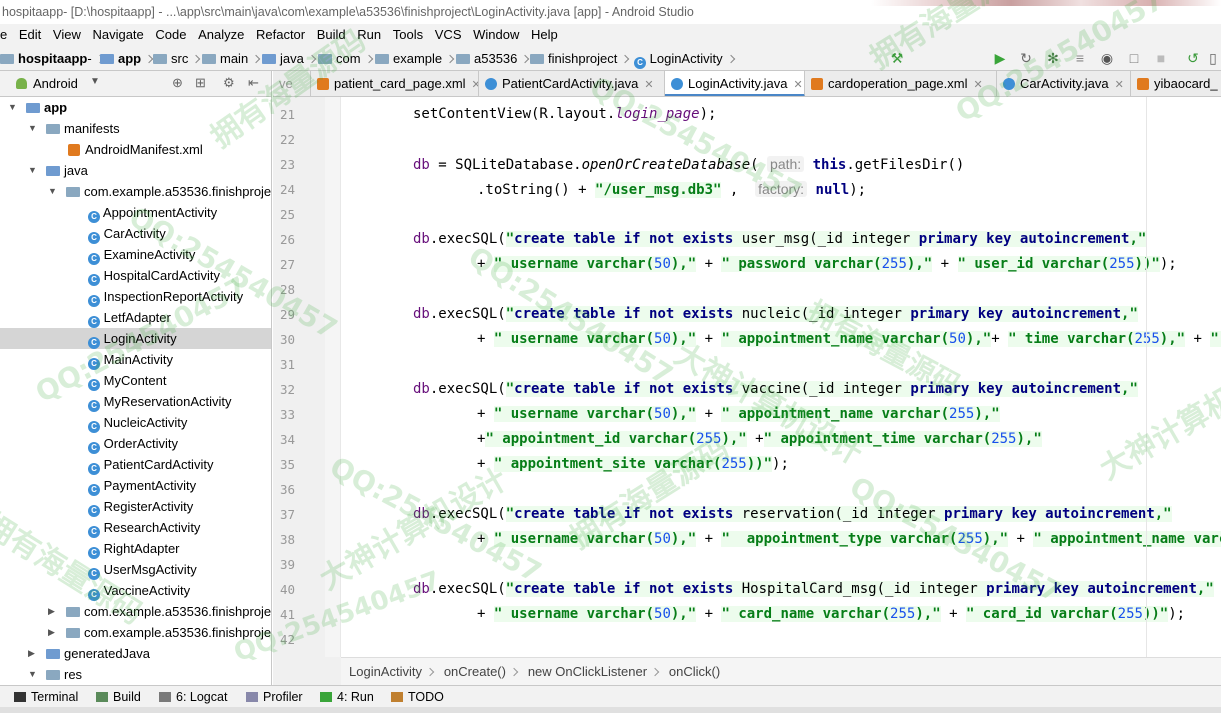  Describe the element at coordinates (587, 671) in the screenshot. I see `editor-crumb: new OnClickListener` at that location.